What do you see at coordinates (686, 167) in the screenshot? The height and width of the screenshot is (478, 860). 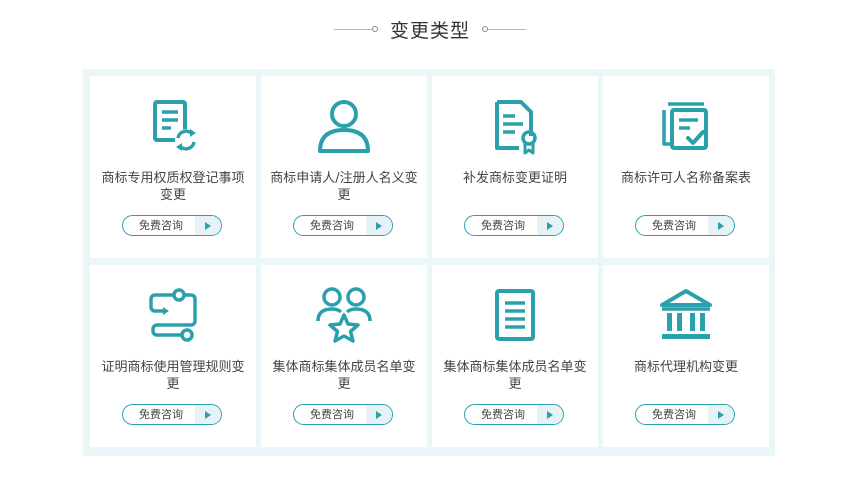 I see `change-type-card: 商标许可人名称备案表 免费咨询` at bounding box center [686, 167].